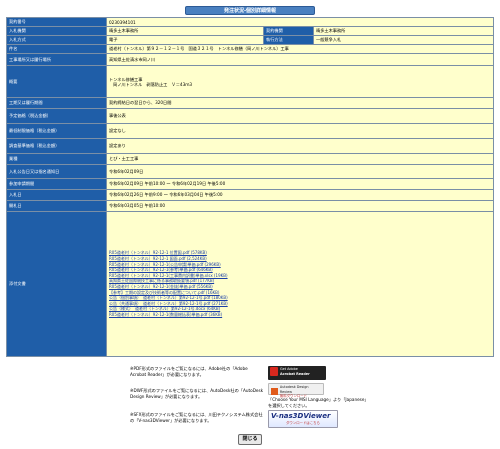  I want to click on label-category: 業種, so click(56, 159).